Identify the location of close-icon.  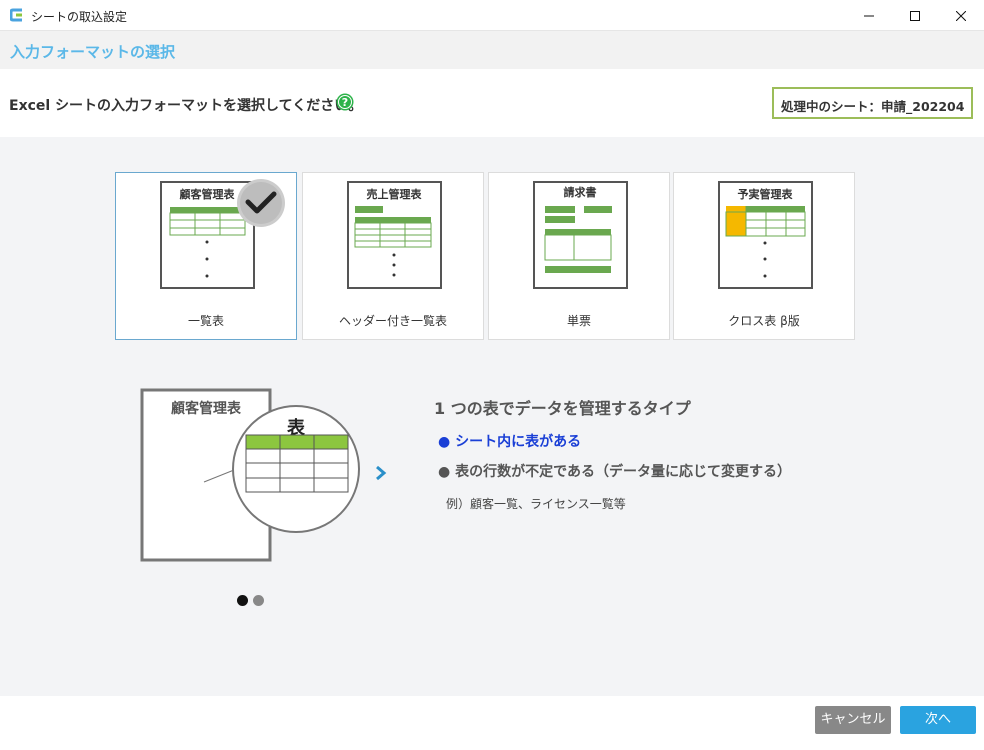
(961, 15).